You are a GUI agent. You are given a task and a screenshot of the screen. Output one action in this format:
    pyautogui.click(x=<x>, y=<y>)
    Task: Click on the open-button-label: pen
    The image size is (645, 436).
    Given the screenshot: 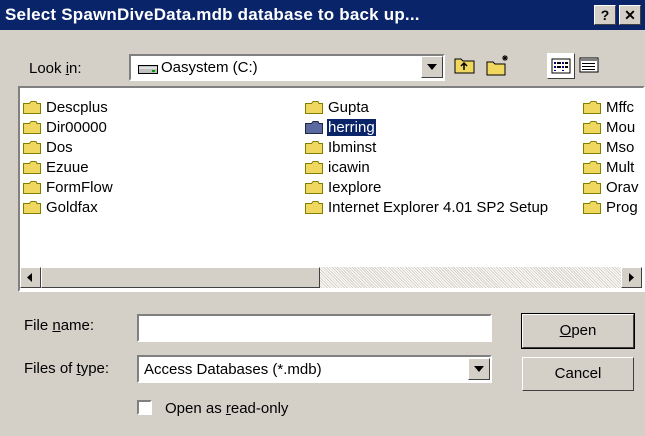 What is the action you would take?
    pyautogui.click(x=584, y=330)
    